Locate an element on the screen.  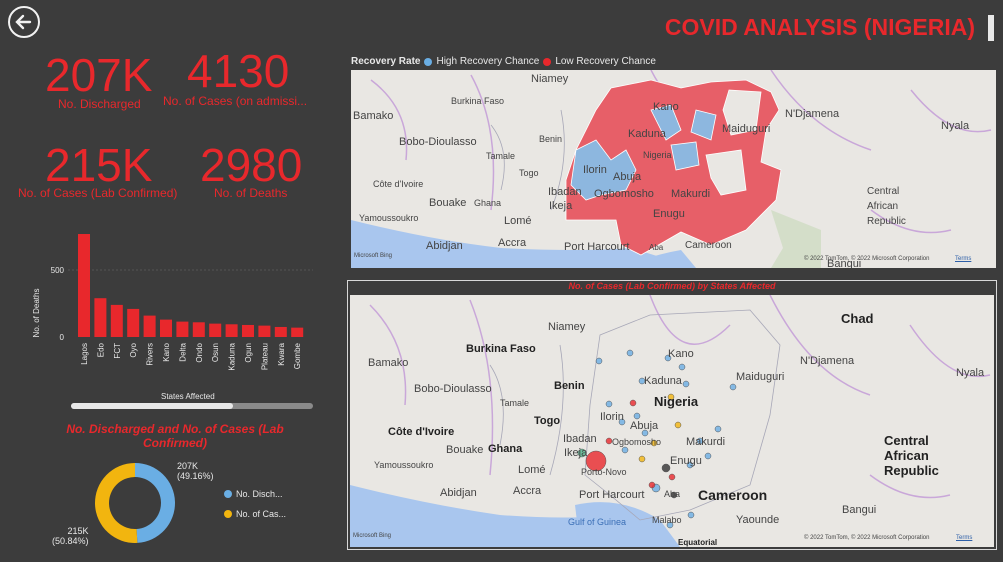
bar-osun is located at coordinates (215, 330).